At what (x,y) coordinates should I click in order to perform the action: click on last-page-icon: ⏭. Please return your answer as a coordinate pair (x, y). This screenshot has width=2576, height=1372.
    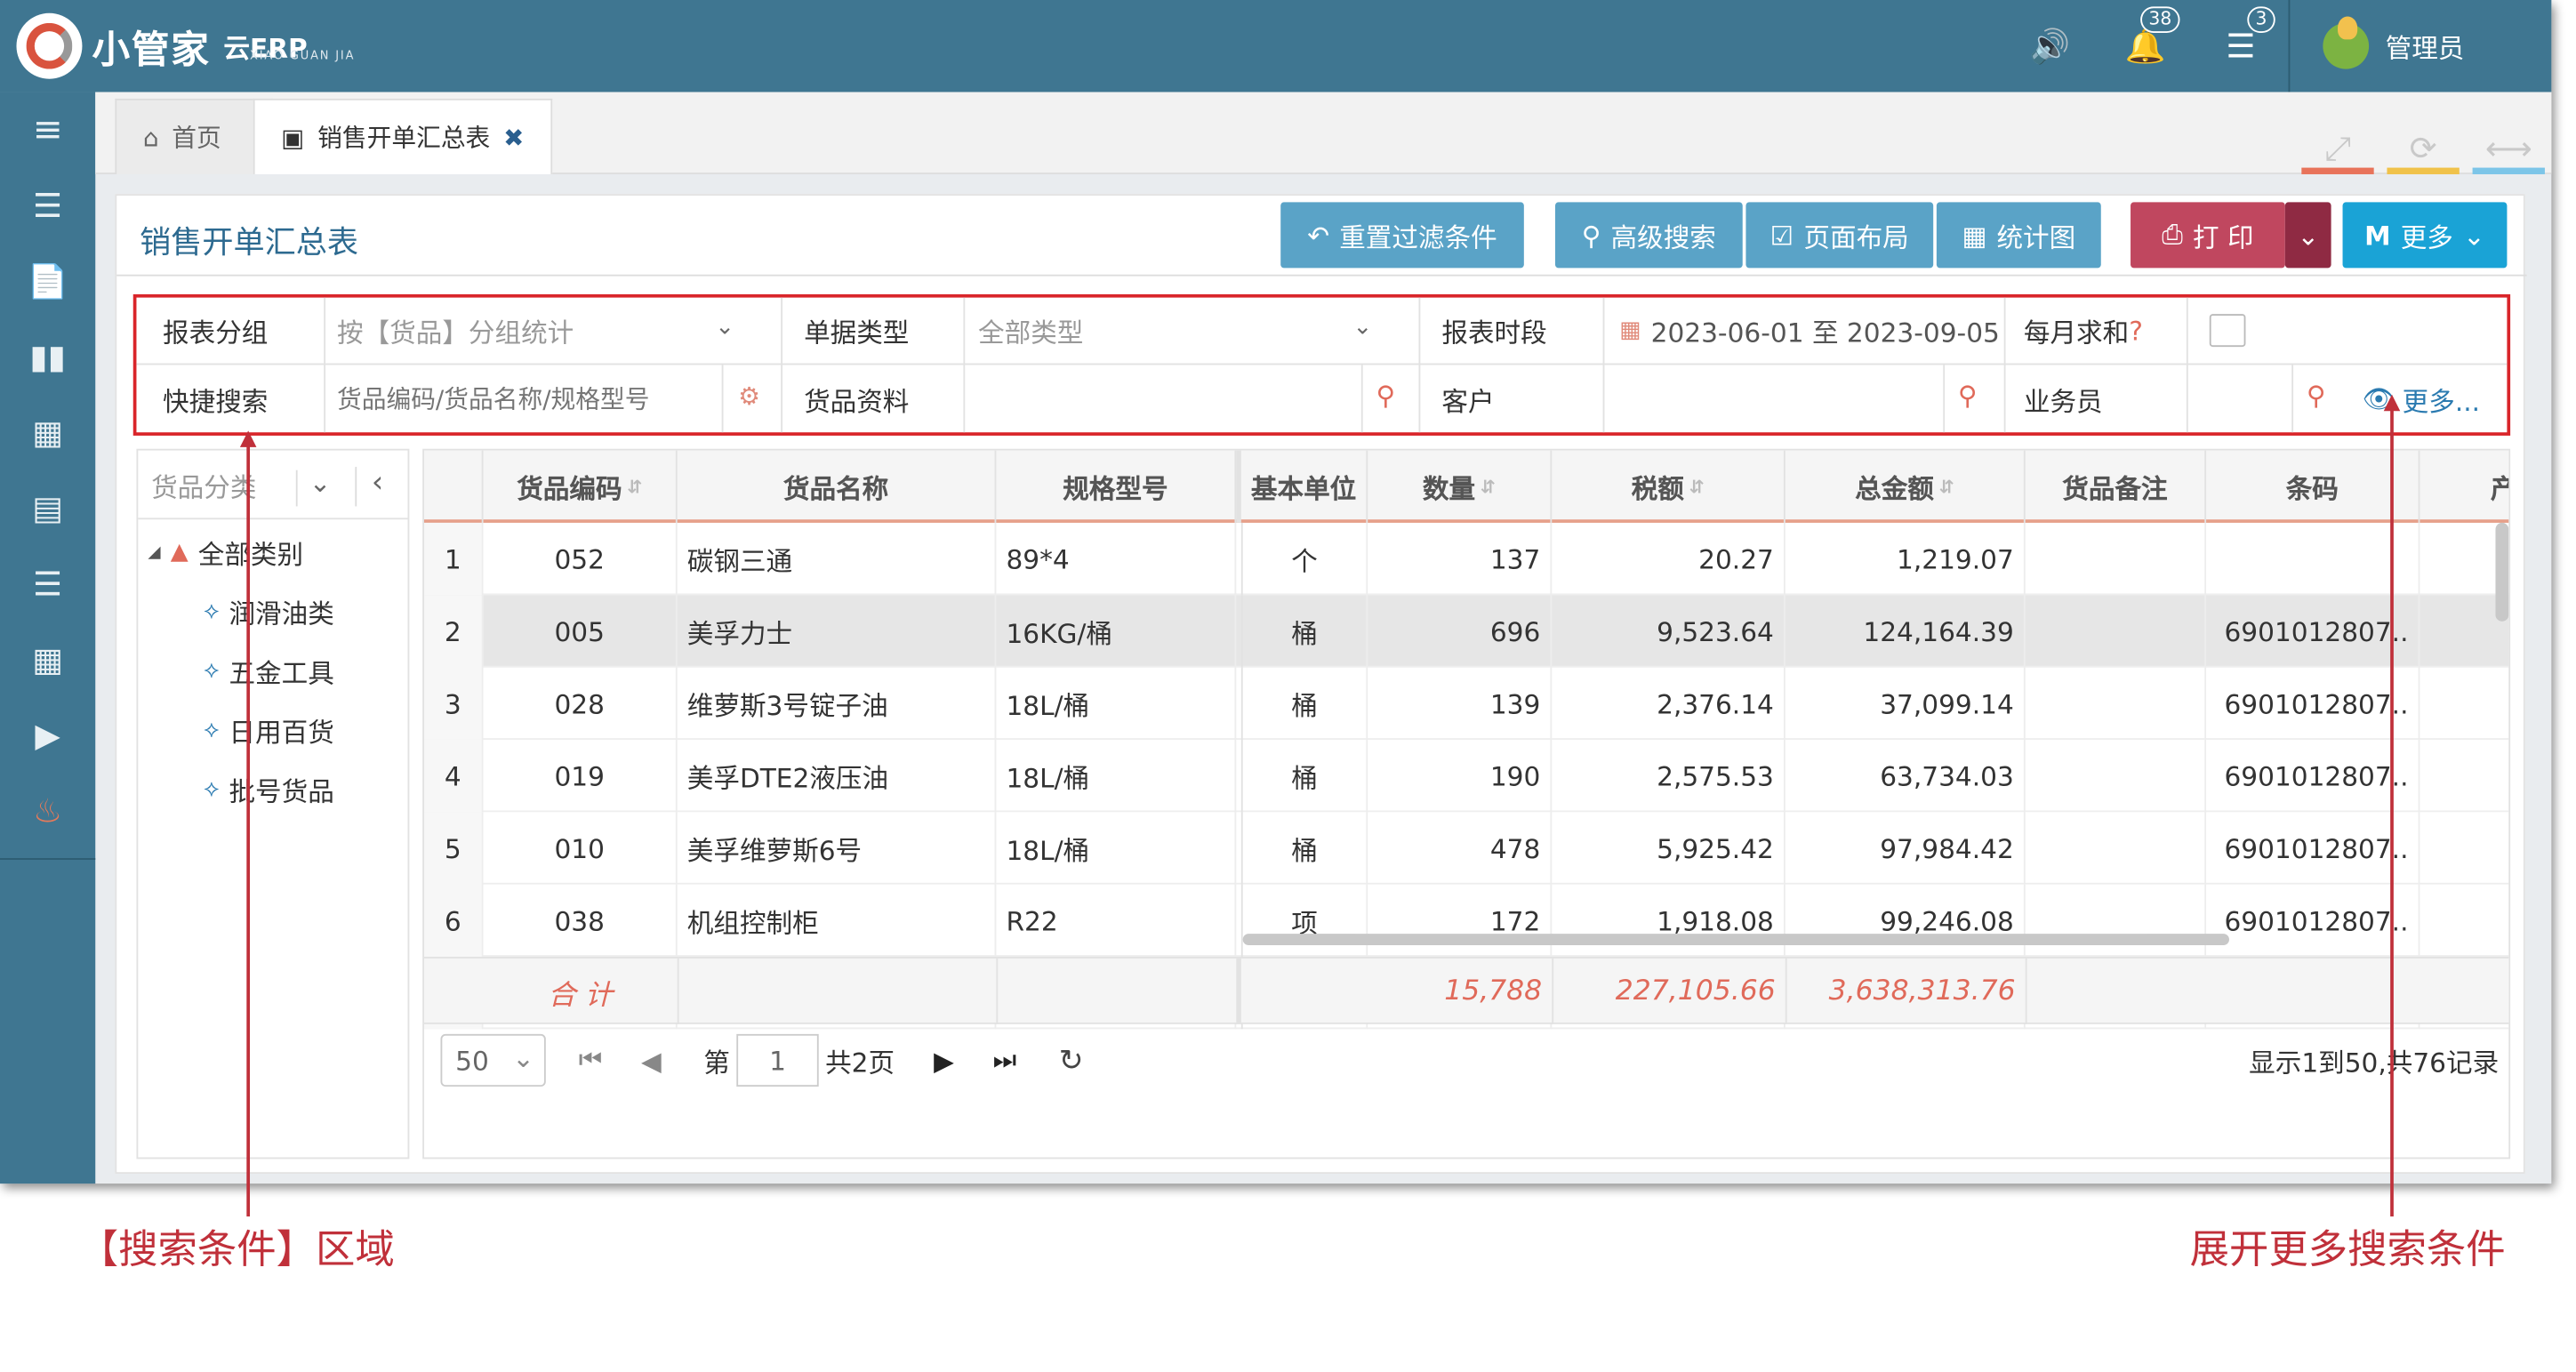
    Looking at the image, I should click on (1005, 1060).